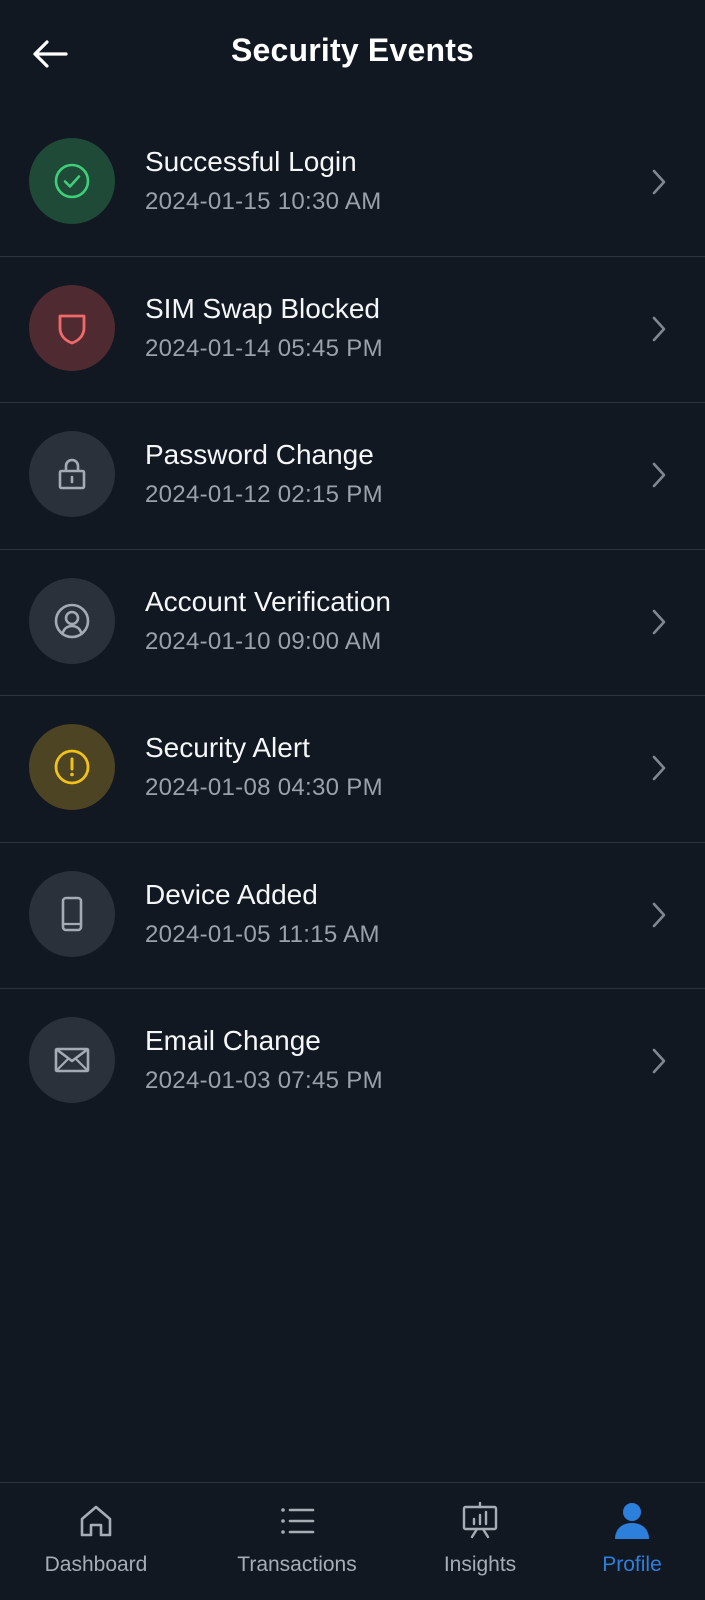 The image size is (705, 1600). What do you see at coordinates (352, 50) in the screenshot?
I see `page-title: Security Events` at bounding box center [352, 50].